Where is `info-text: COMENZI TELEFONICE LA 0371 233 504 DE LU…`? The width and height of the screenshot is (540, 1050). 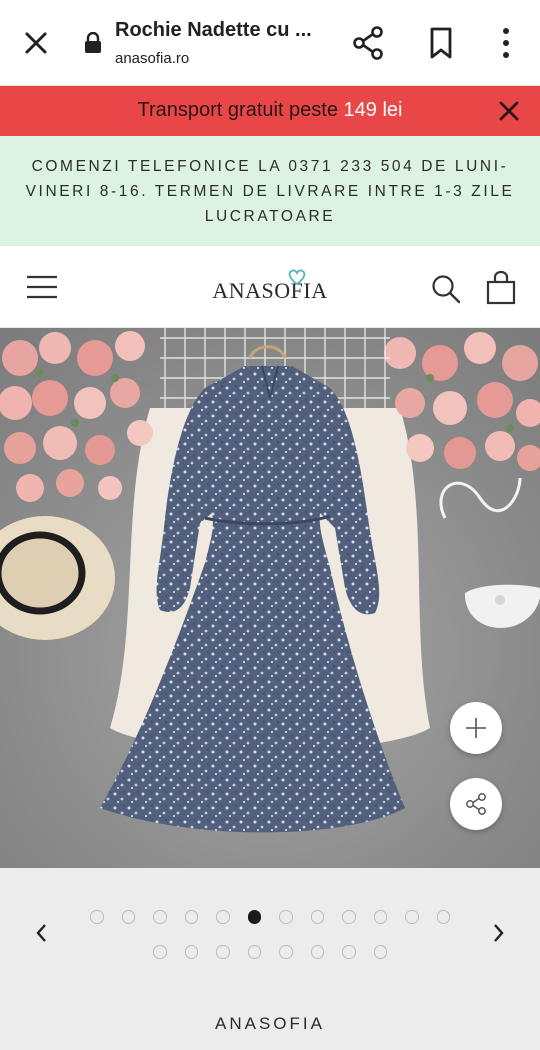 info-text: COMENZI TELEFONICE LA 0371 233 504 DE LU… is located at coordinates (270, 191).